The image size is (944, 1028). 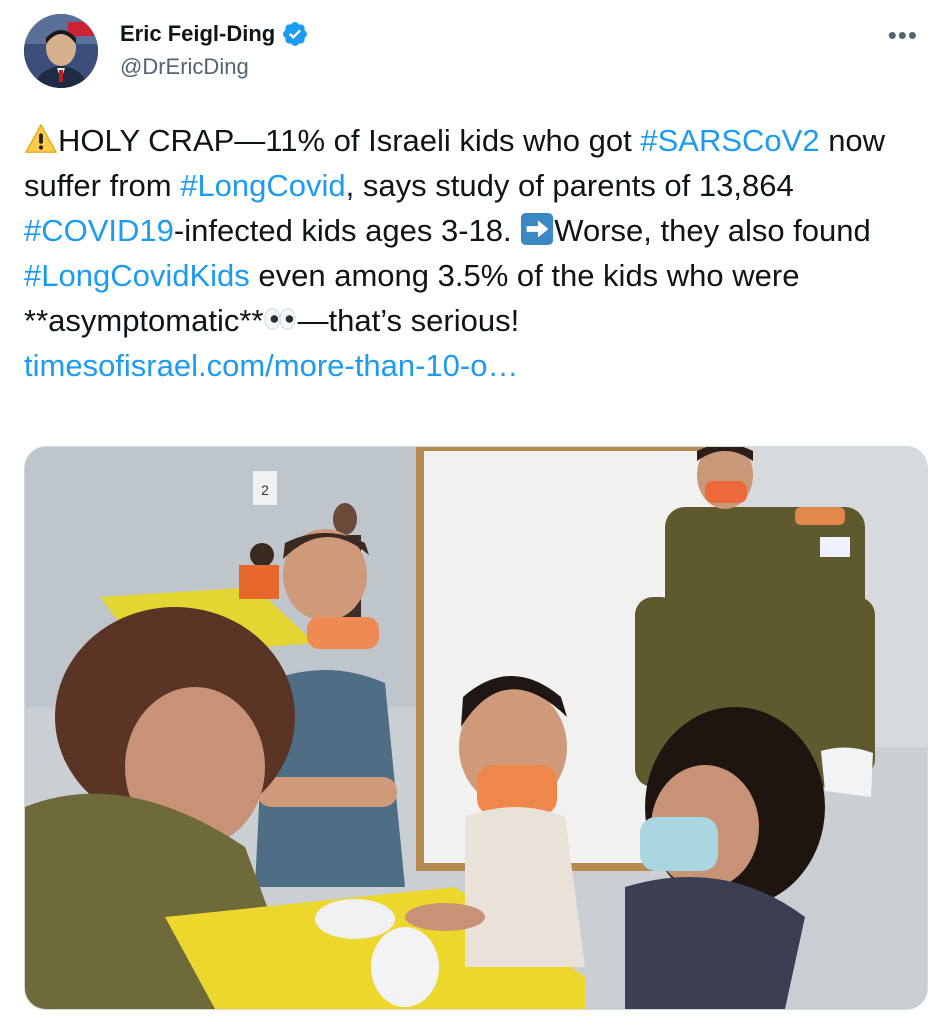 What do you see at coordinates (61, 51) in the screenshot?
I see `author-avatar` at bounding box center [61, 51].